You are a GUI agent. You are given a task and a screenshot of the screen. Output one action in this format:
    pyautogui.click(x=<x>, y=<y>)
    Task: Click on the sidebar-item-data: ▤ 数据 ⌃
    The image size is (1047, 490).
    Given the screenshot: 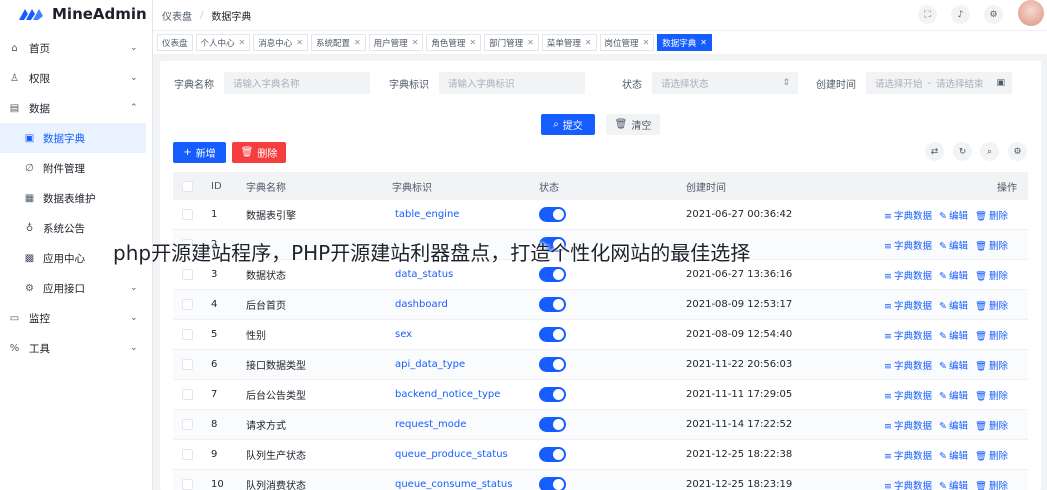 What is the action you would take?
    pyautogui.click(x=76, y=108)
    